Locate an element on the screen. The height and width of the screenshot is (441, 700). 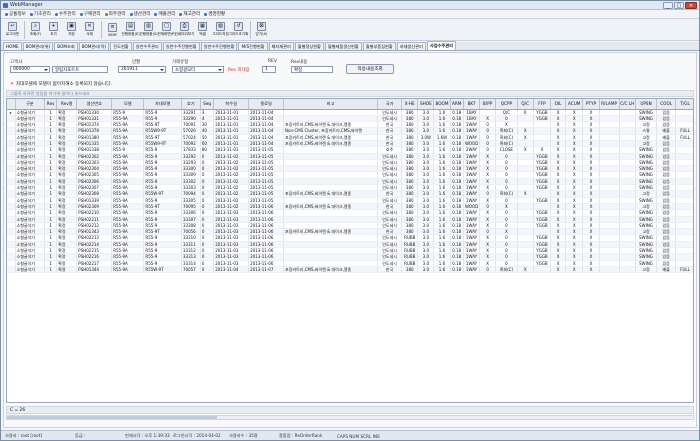
table-cell is located at coordinates (11, 270).